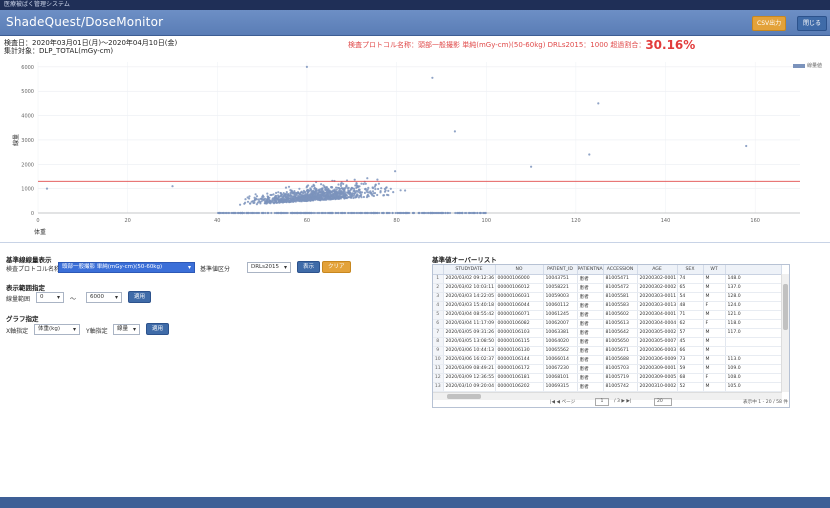  Describe the element at coordinates (158, 329) in the screenshot. I see `graph-apply-button: 適用` at that location.